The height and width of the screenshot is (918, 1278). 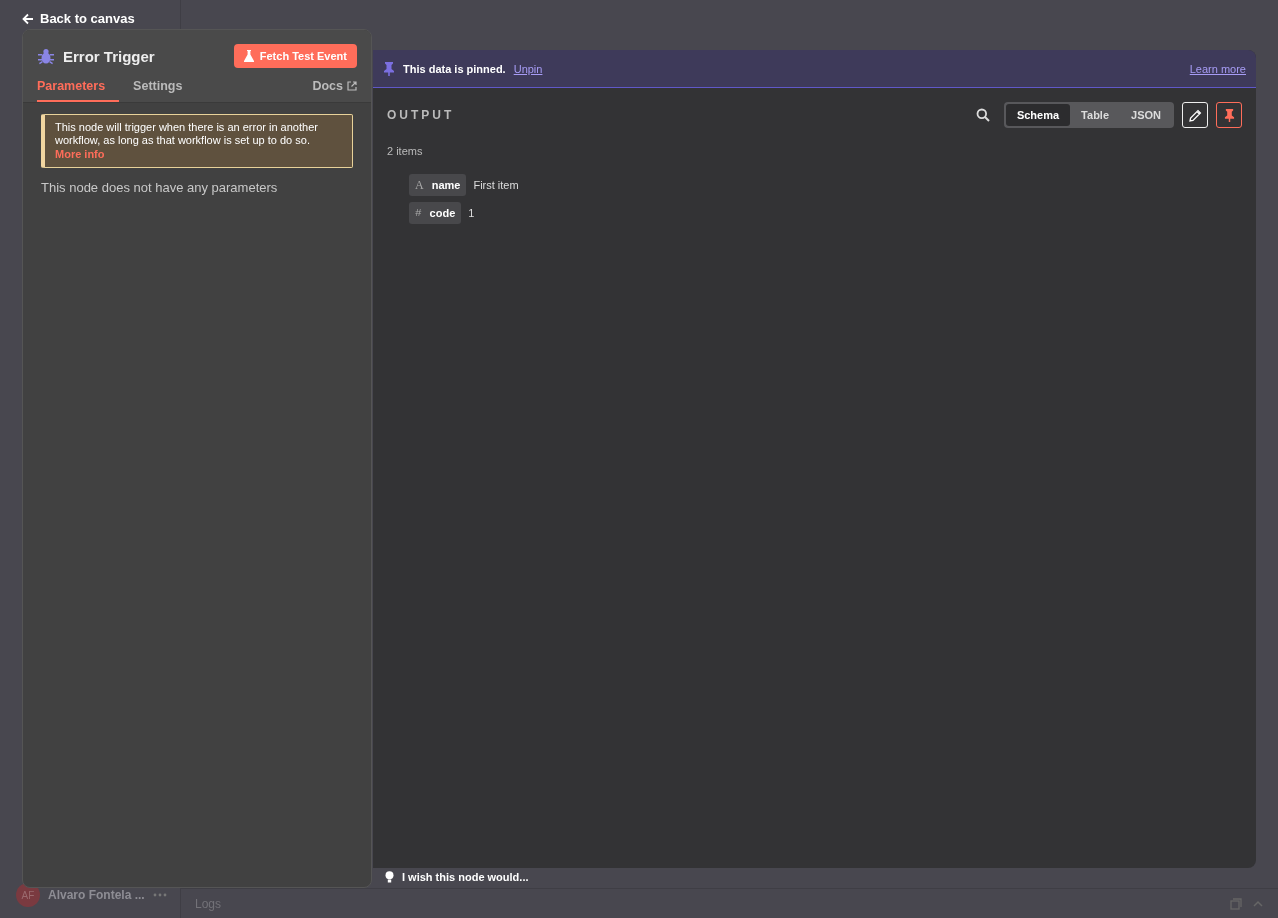 What do you see at coordinates (471, 213) in the screenshot?
I see `field-value: 1` at bounding box center [471, 213].